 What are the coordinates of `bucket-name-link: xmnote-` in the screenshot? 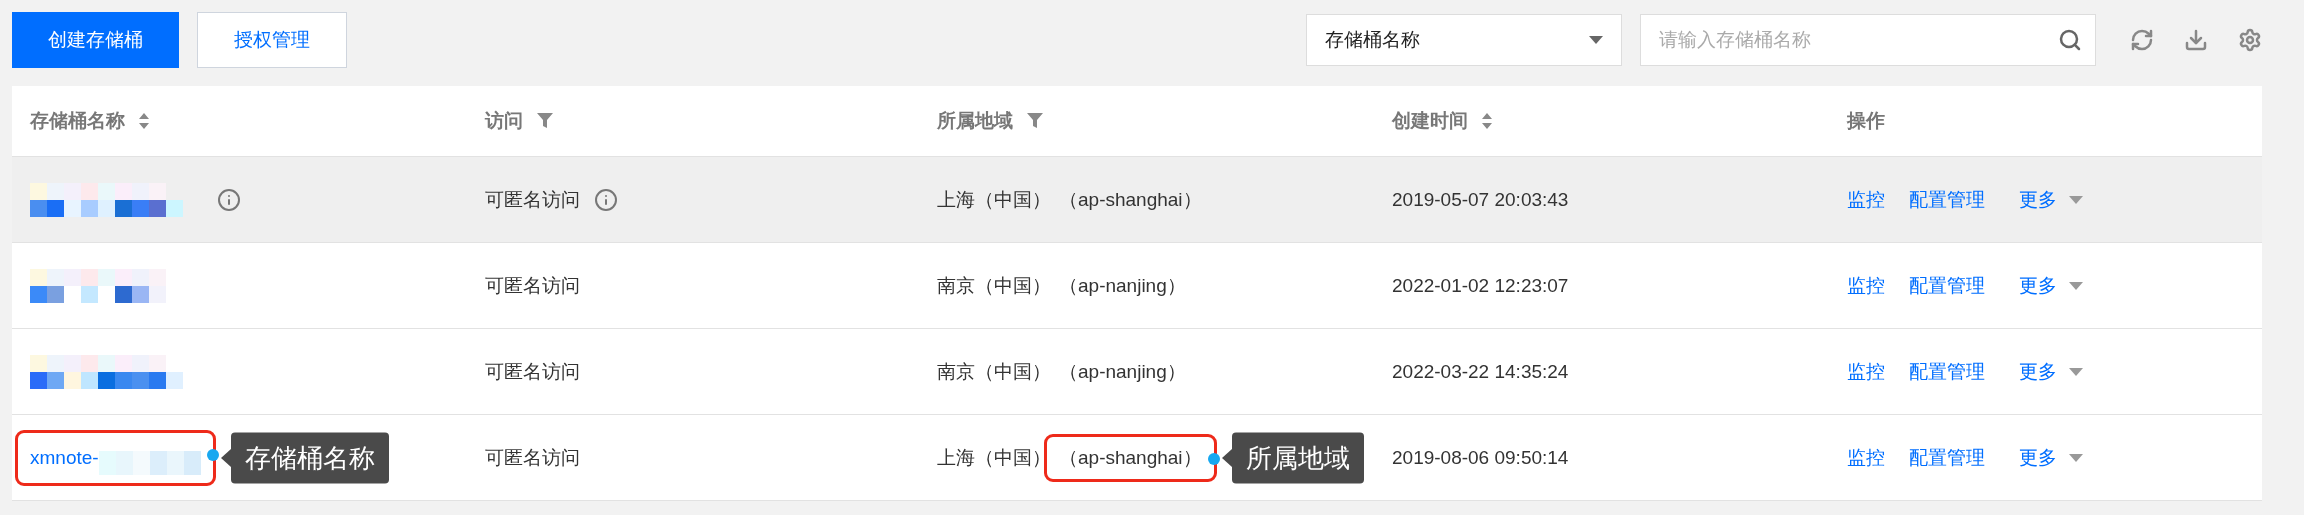 It's located at (64, 457).